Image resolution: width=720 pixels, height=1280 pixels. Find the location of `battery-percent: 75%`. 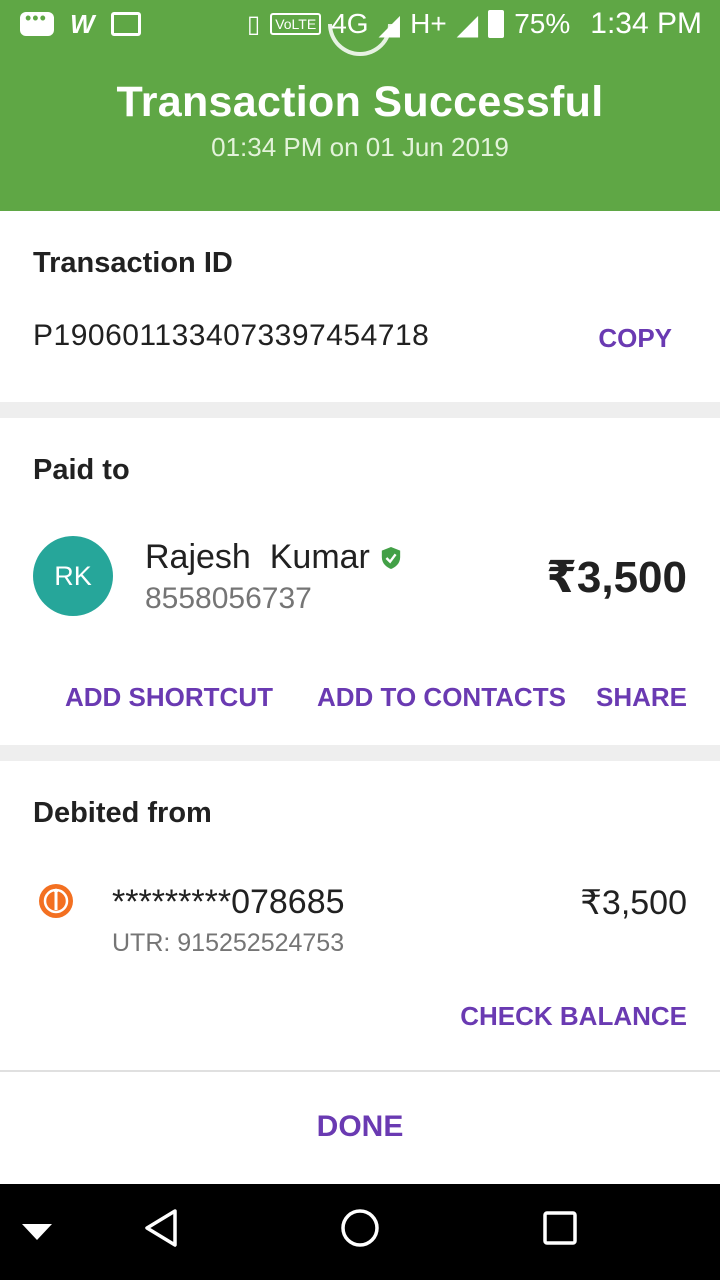

battery-percent: 75% is located at coordinates (542, 23).